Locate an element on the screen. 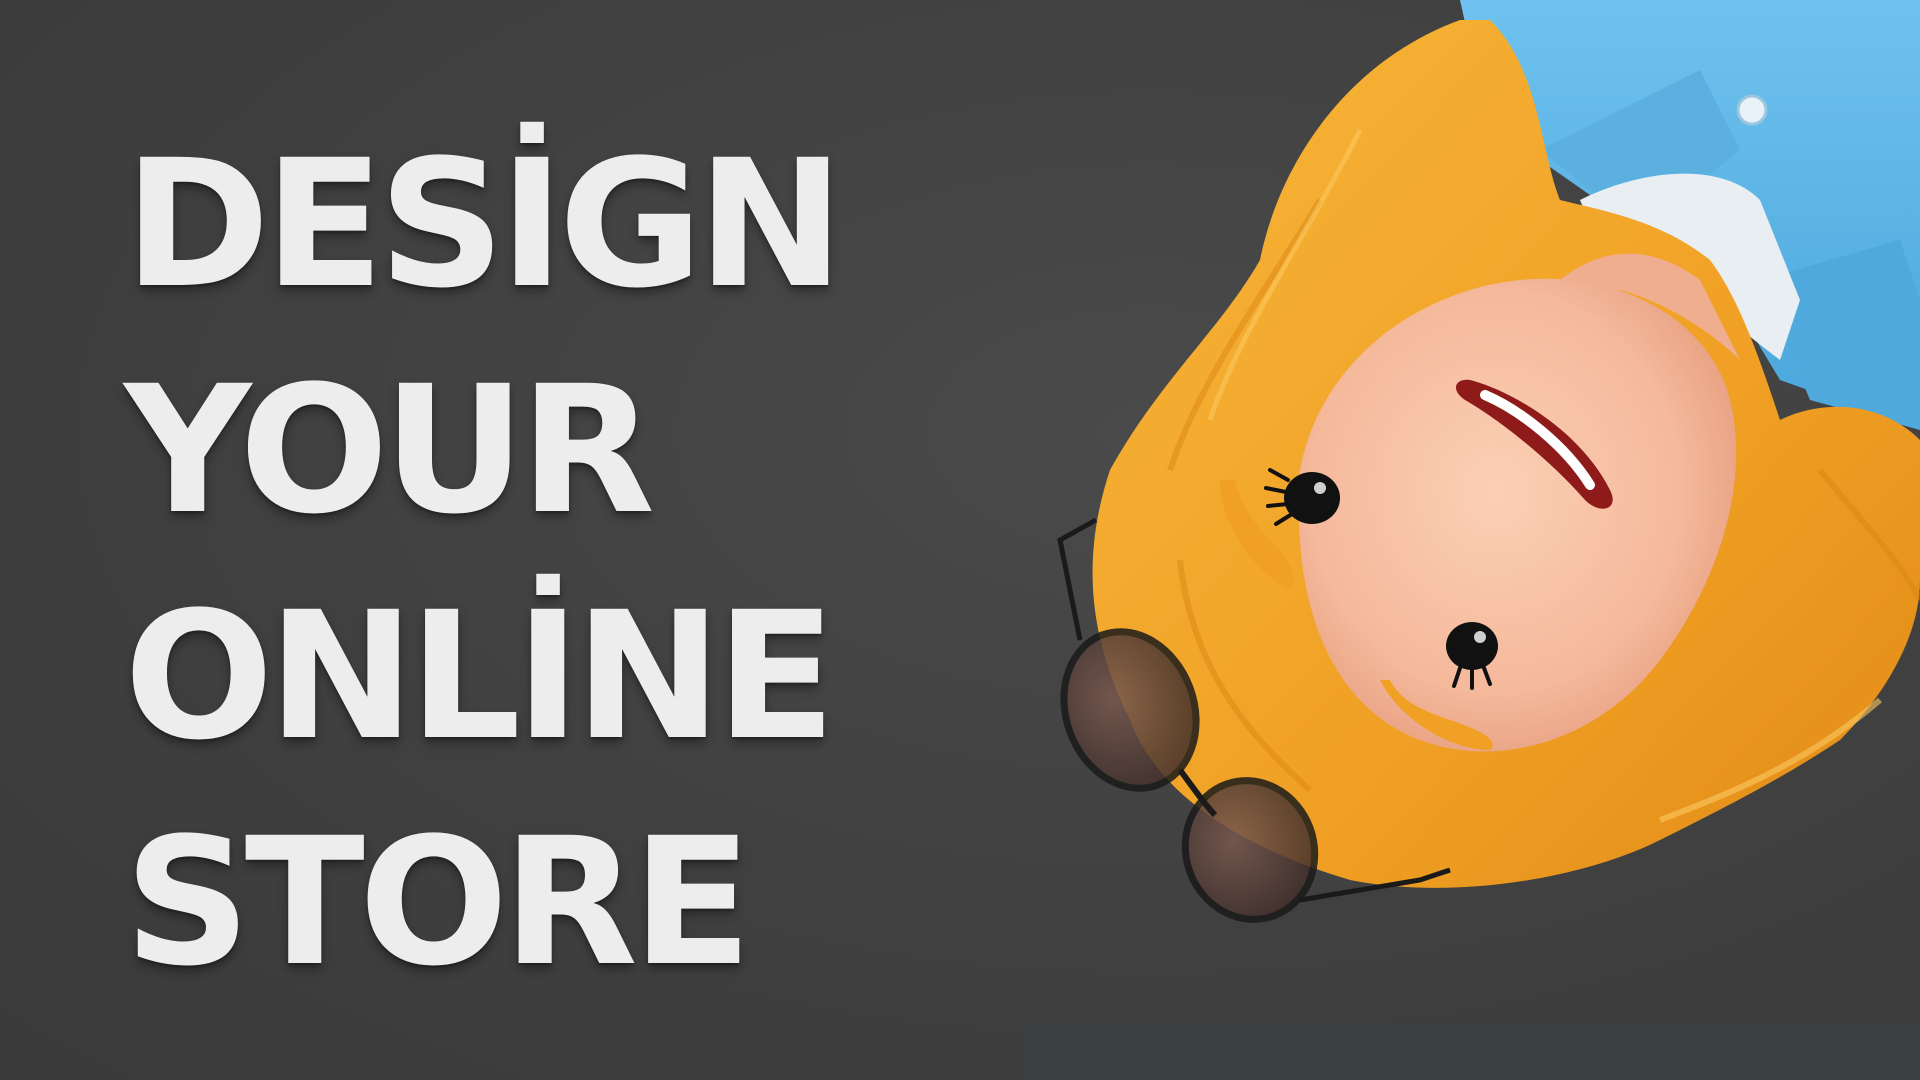  headline-line-2: YOUR is located at coordinates (389, 450).